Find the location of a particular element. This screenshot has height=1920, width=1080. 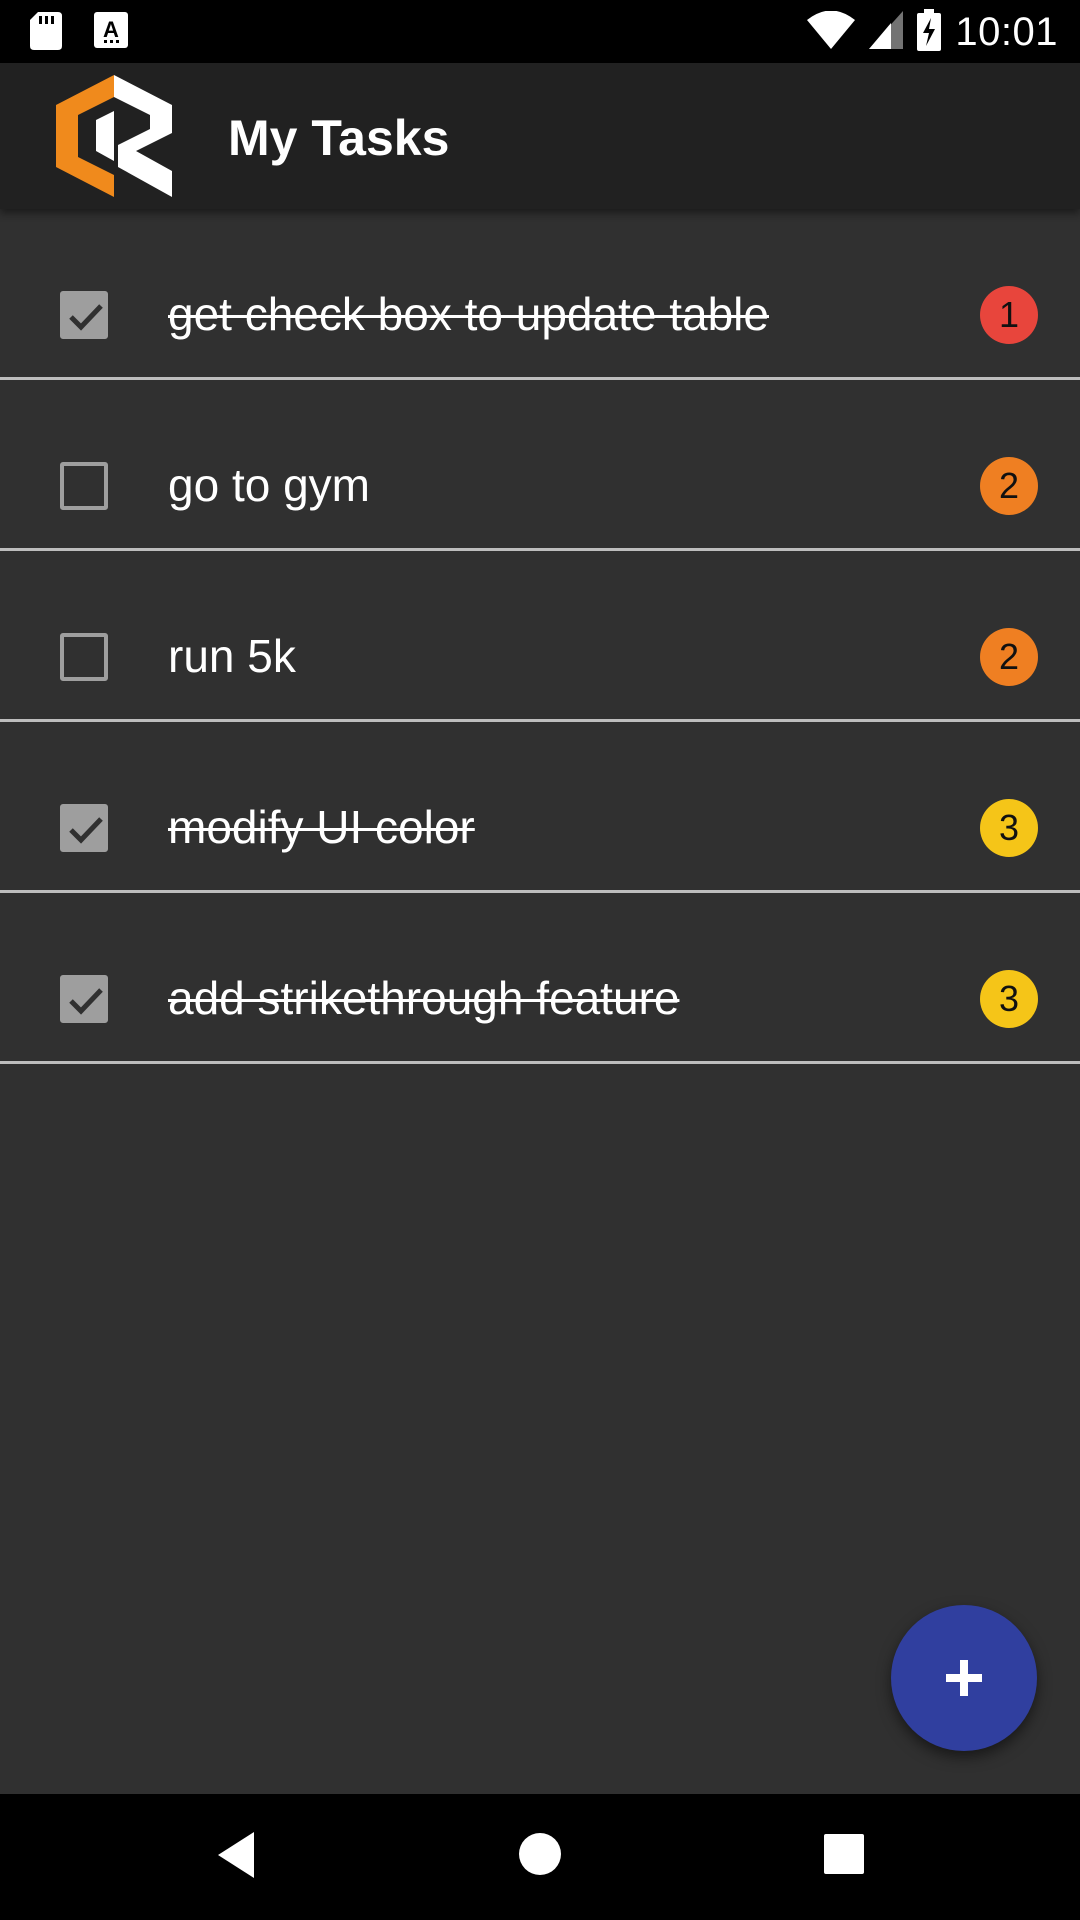

recents-button is located at coordinates (844, 1856).